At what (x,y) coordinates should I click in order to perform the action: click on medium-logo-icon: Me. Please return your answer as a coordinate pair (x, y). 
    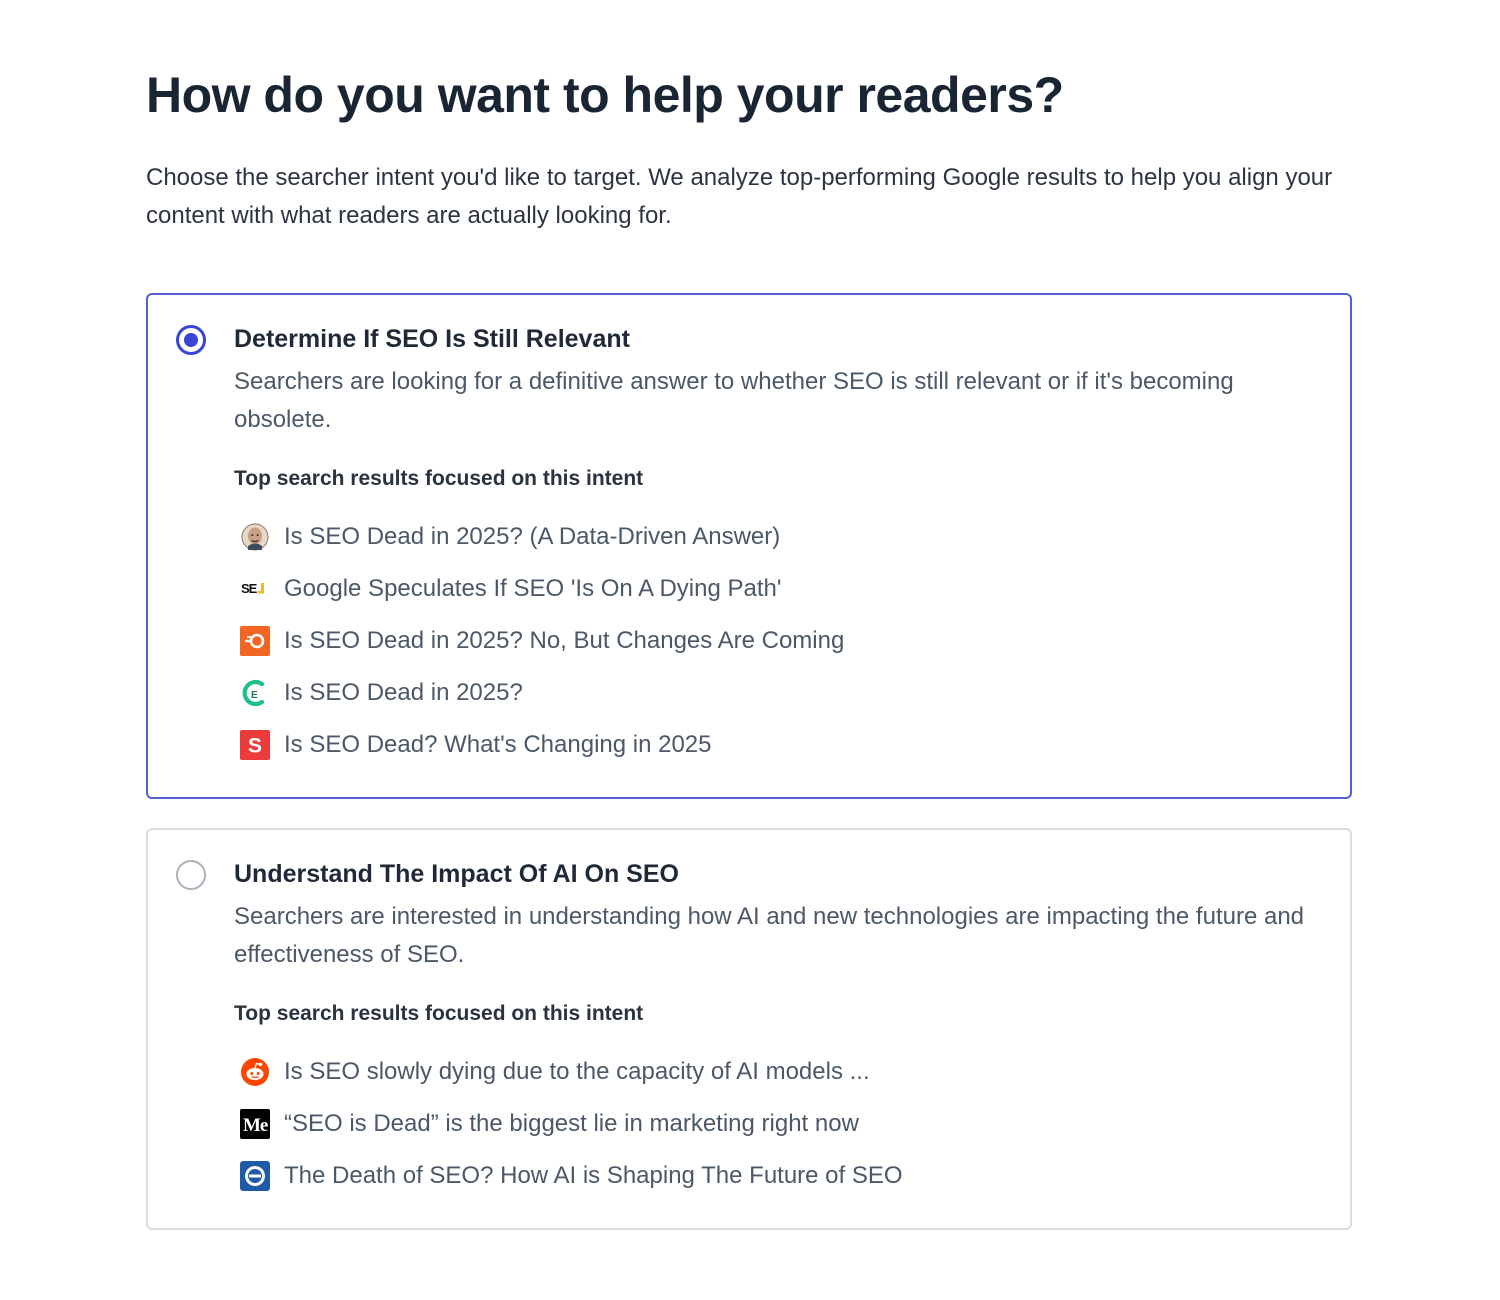
    Looking at the image, I should click on (255, 1124).